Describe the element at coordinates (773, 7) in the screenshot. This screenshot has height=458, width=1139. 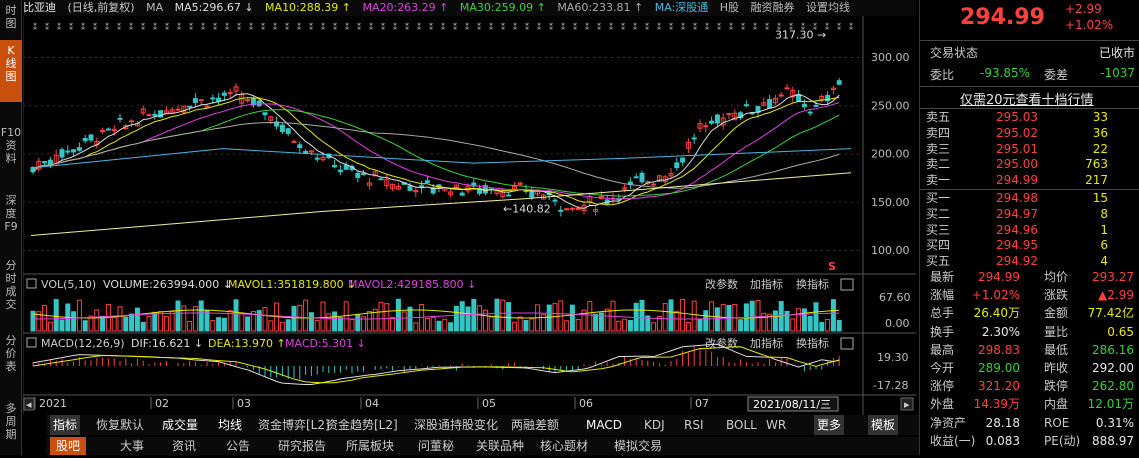
I see `margin-trading-button: 融资融券` at that location.